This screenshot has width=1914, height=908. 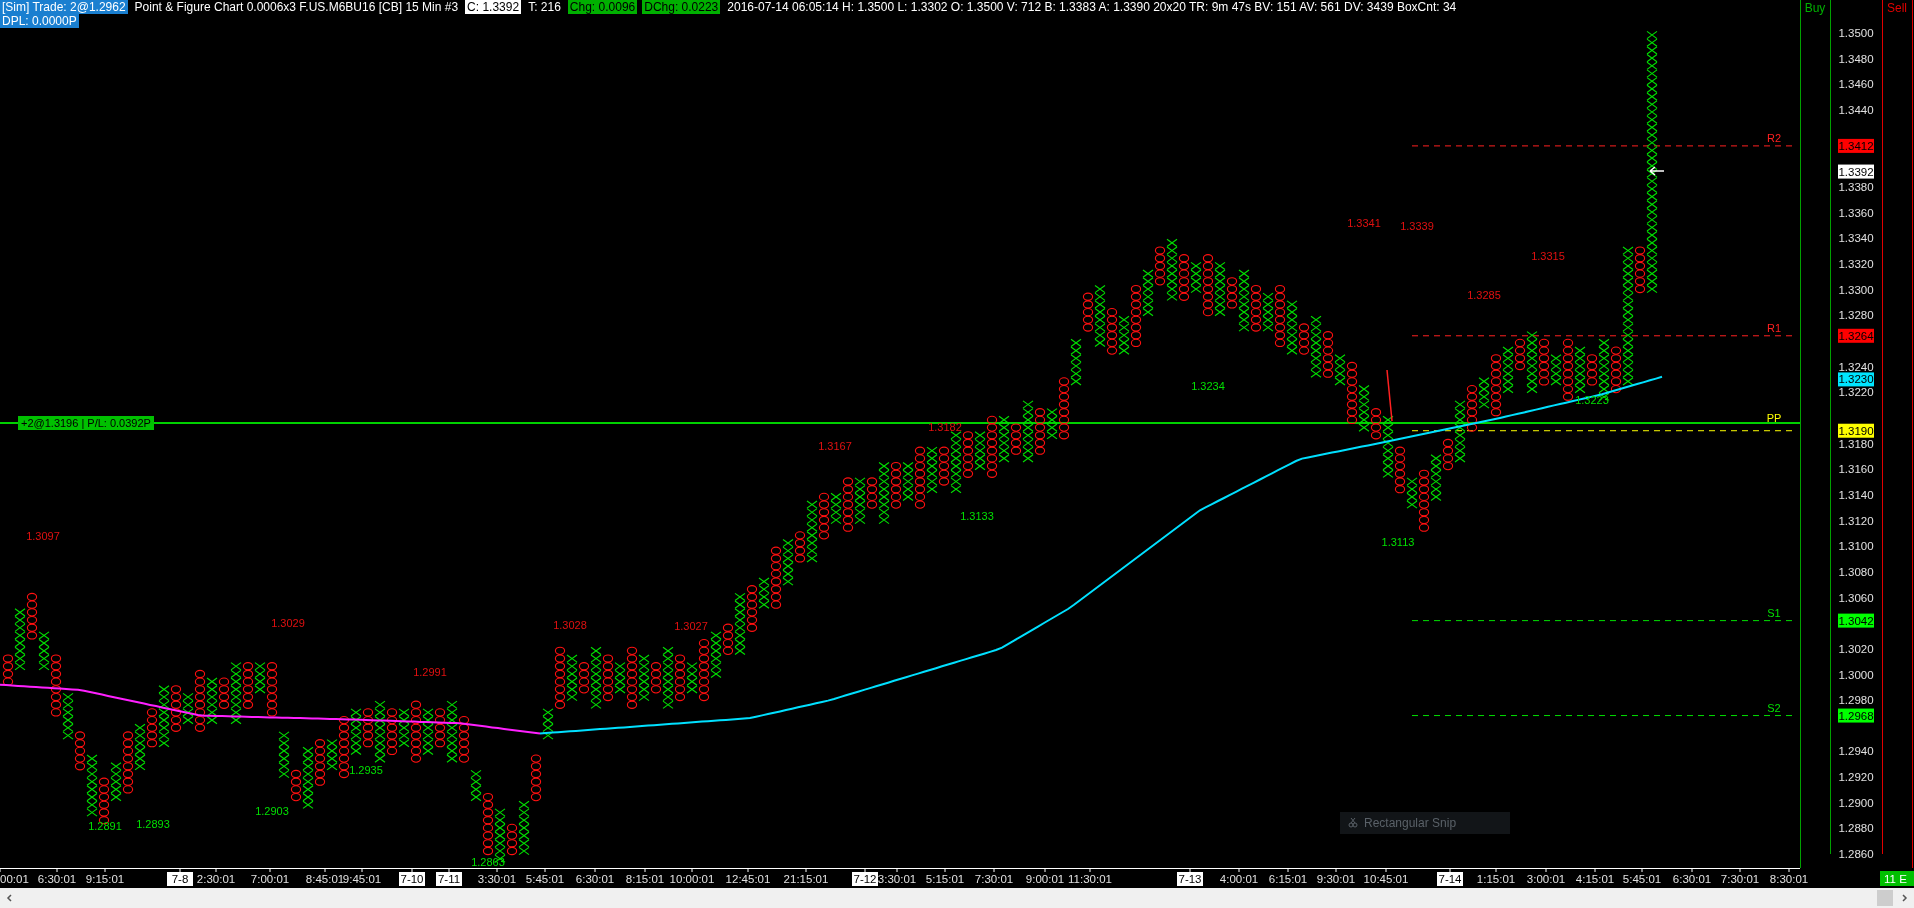 What do you see at coordinates (692, 879) in the screenshot?
I see `time-axis-label: 10:00:01` at bounding box center [692, 879].